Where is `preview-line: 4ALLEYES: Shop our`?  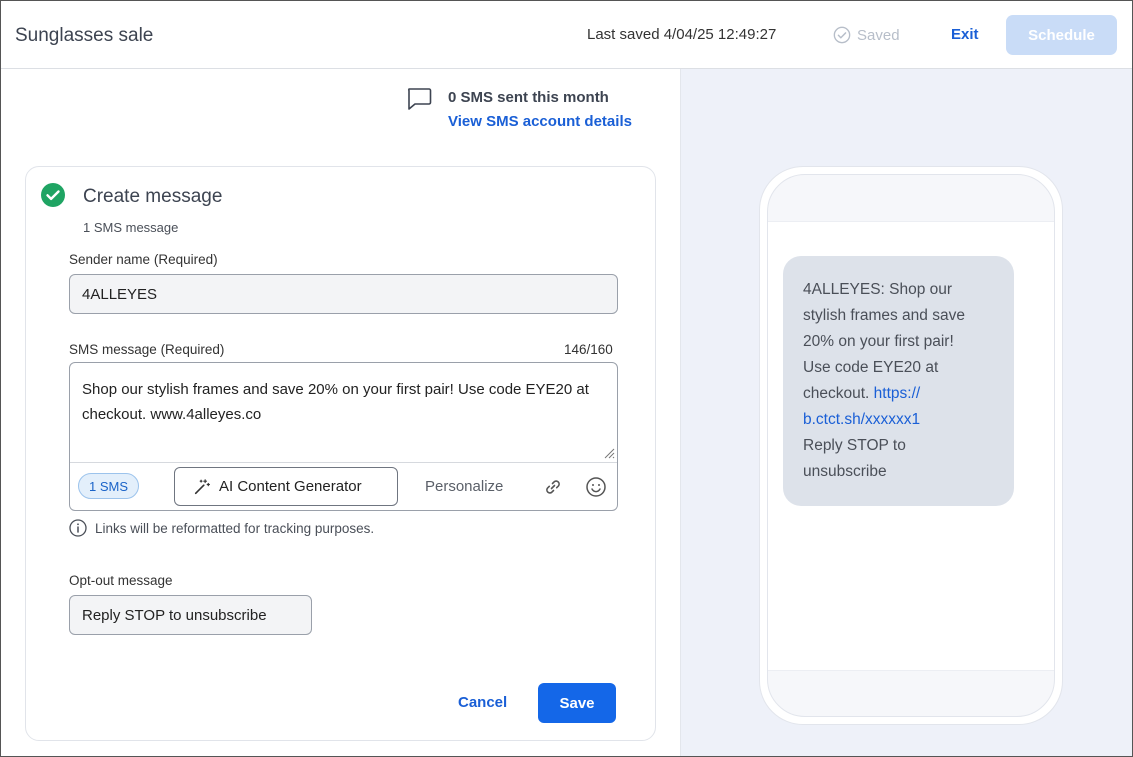
preview-line: 4ALLEYES: Shop our is located at coordinates (878, 289).